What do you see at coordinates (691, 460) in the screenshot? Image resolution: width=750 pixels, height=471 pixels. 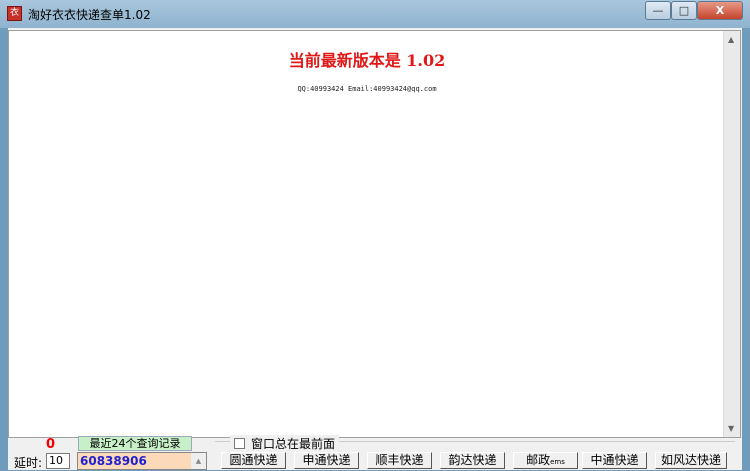 I see `rufengda-button: 如风达快递` at bounding box center [691, 460].